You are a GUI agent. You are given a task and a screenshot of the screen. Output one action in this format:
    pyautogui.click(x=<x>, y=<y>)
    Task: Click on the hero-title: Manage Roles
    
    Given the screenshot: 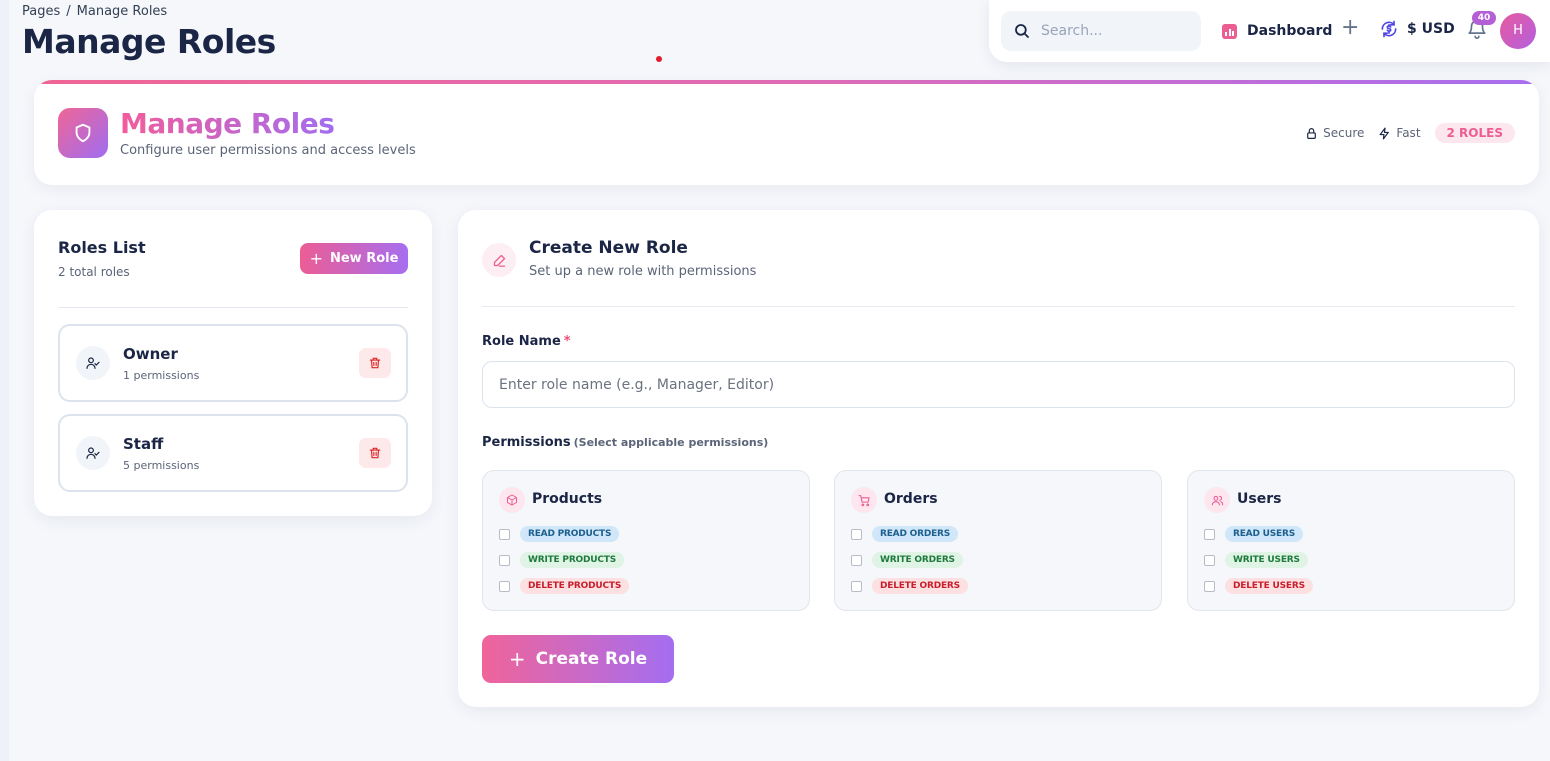 What is the action you would take?
    pyautogui.click(x=227, y=123)
    